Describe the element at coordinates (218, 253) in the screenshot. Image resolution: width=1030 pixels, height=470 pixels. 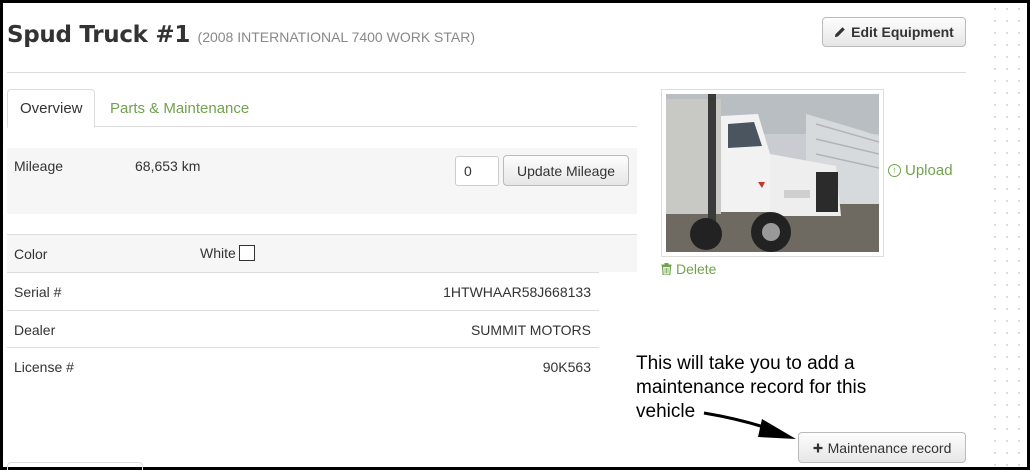
I see `color-value: White` at that location.